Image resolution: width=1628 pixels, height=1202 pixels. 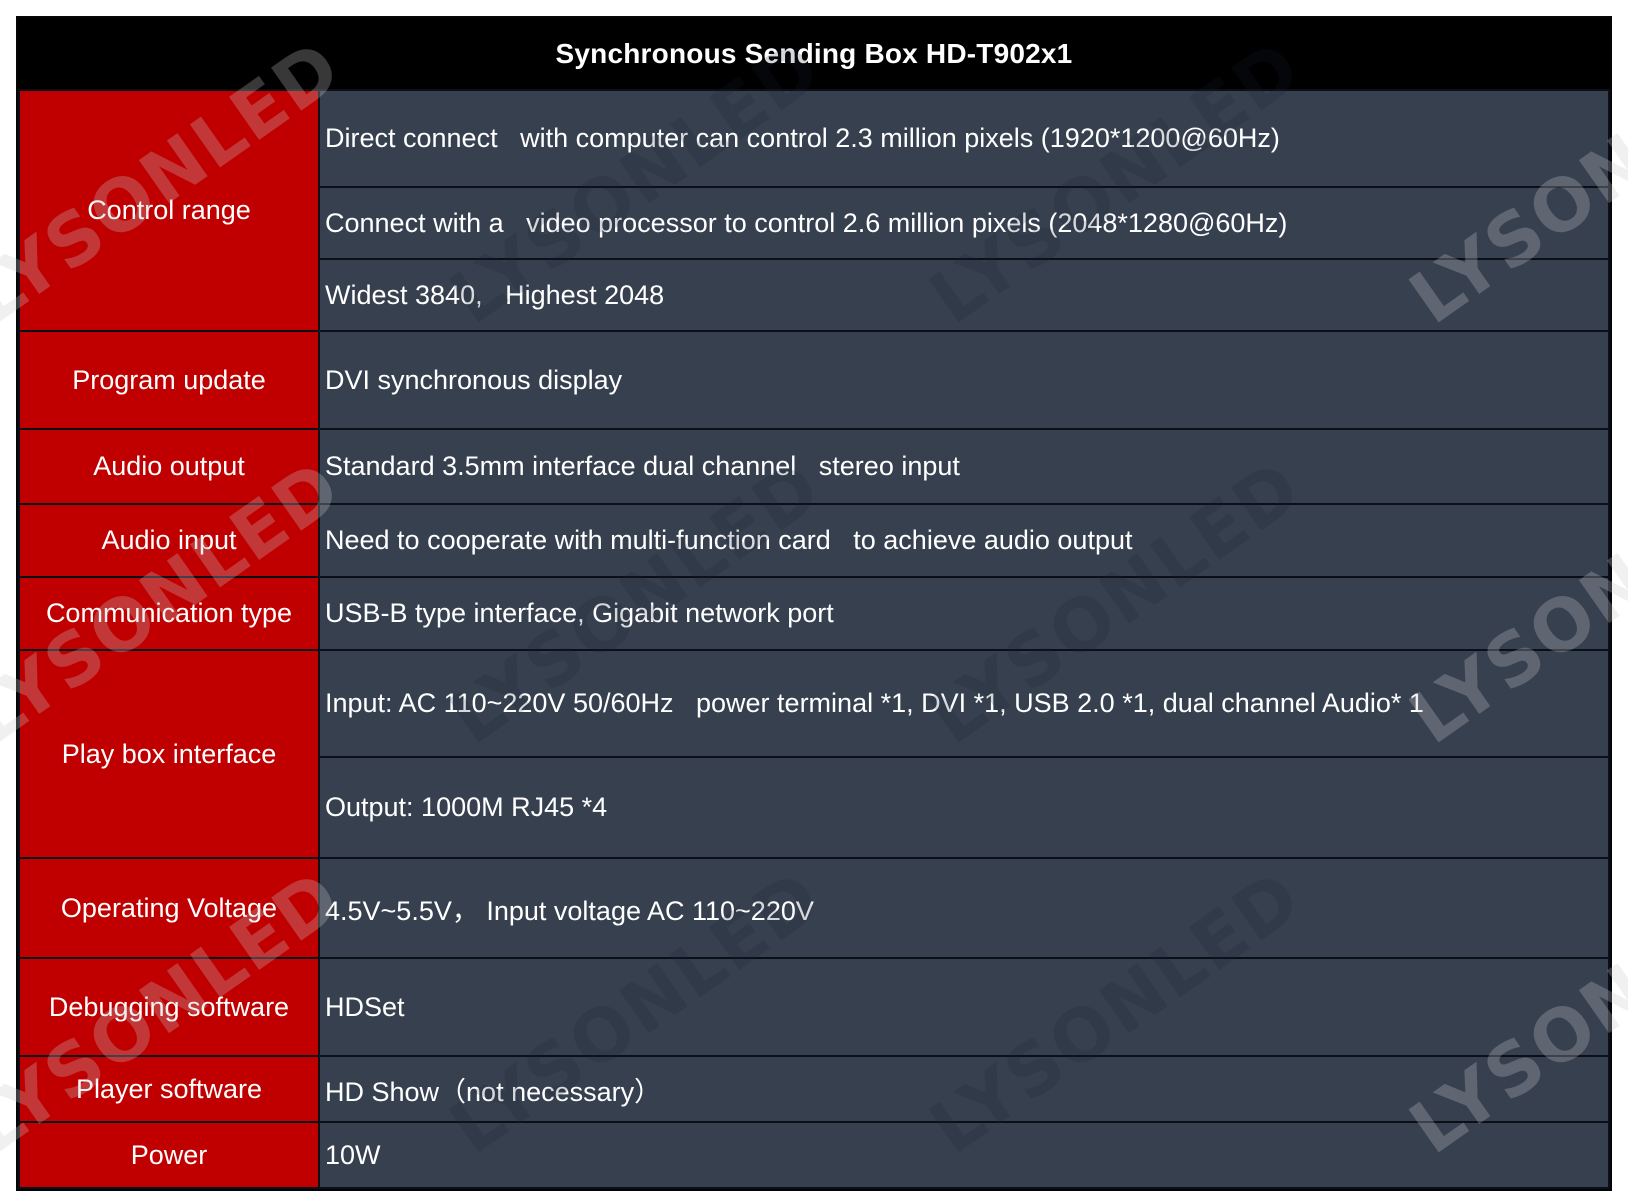 I want to click on table-title: Synchronous Sending Box HD-T902x1, so click(x=814, y=53).